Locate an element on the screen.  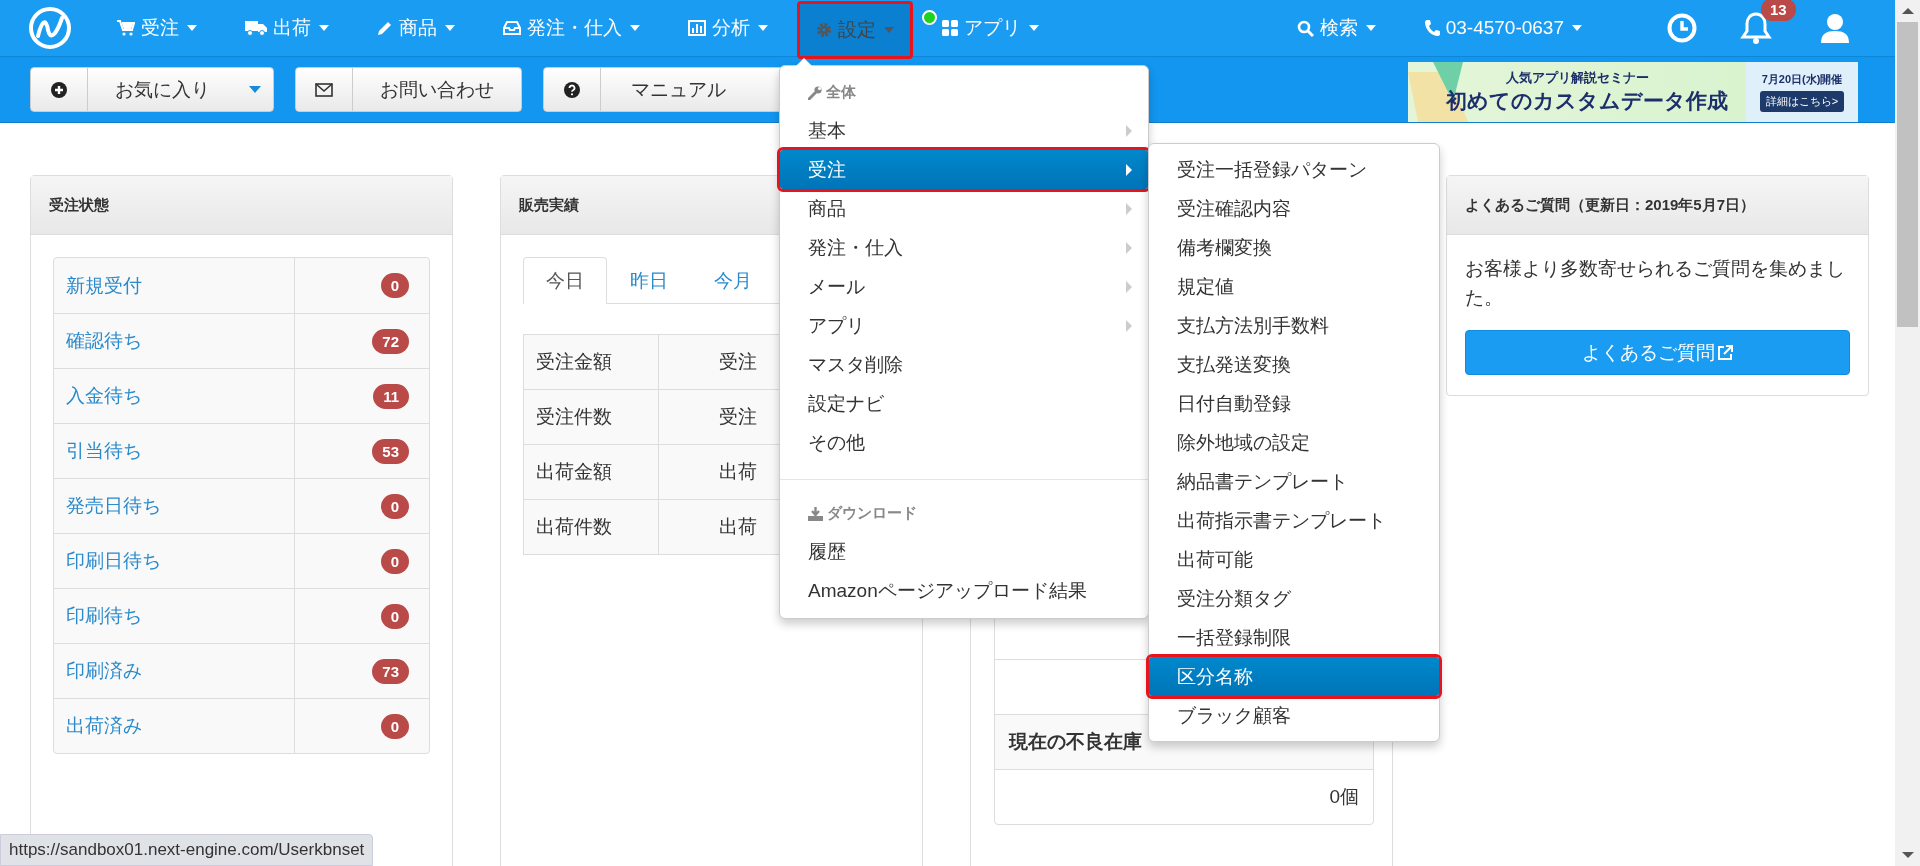
menu-item: 区分名称 is located at coordinates (1294, 676).